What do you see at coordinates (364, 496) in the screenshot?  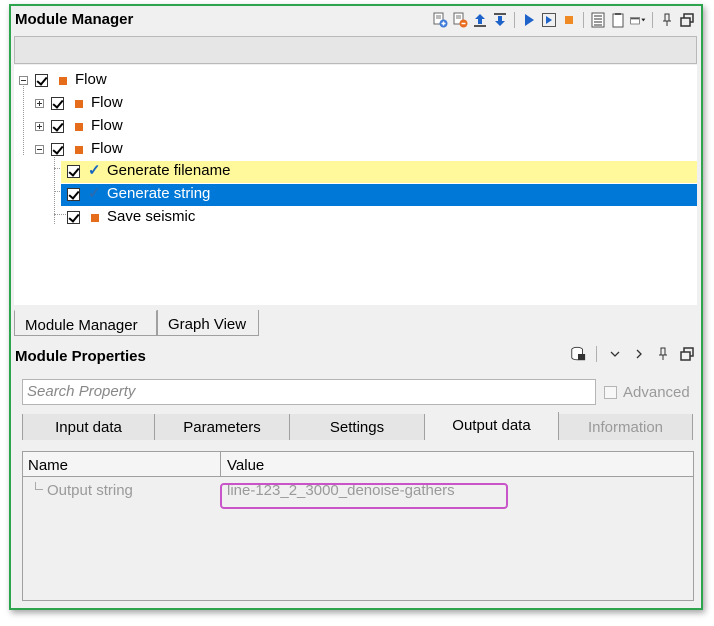 I see `annotation-highlight-box` at bounding box center [364, 496].